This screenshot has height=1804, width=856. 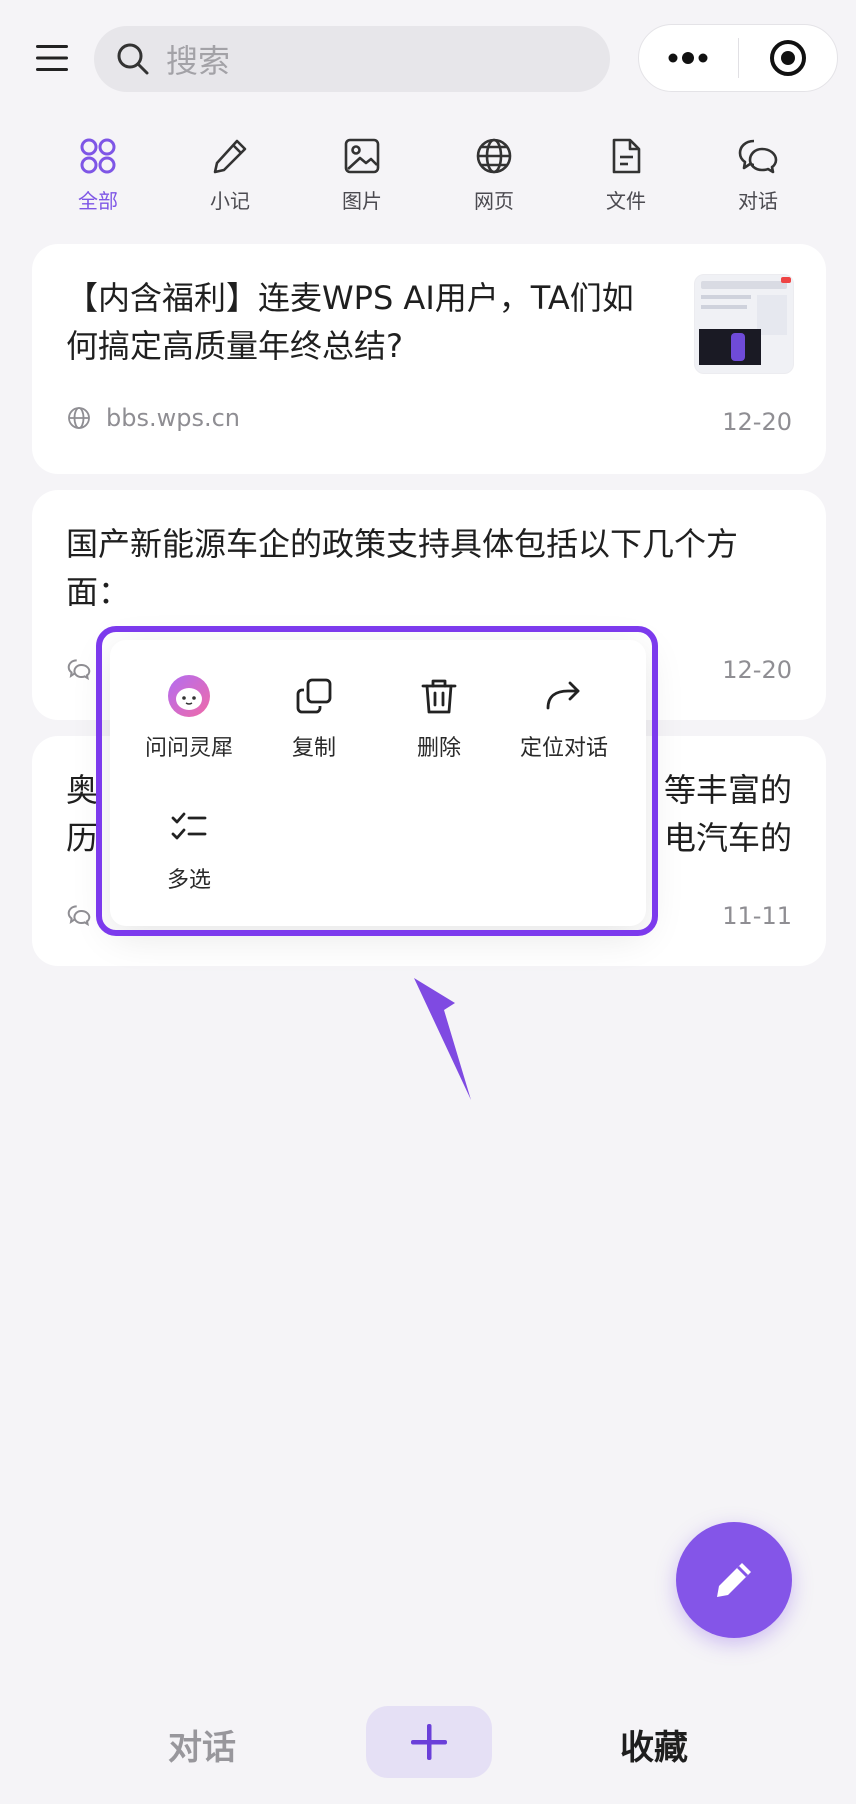 I want to click on highlight-frame, so click(x=377, y=781).